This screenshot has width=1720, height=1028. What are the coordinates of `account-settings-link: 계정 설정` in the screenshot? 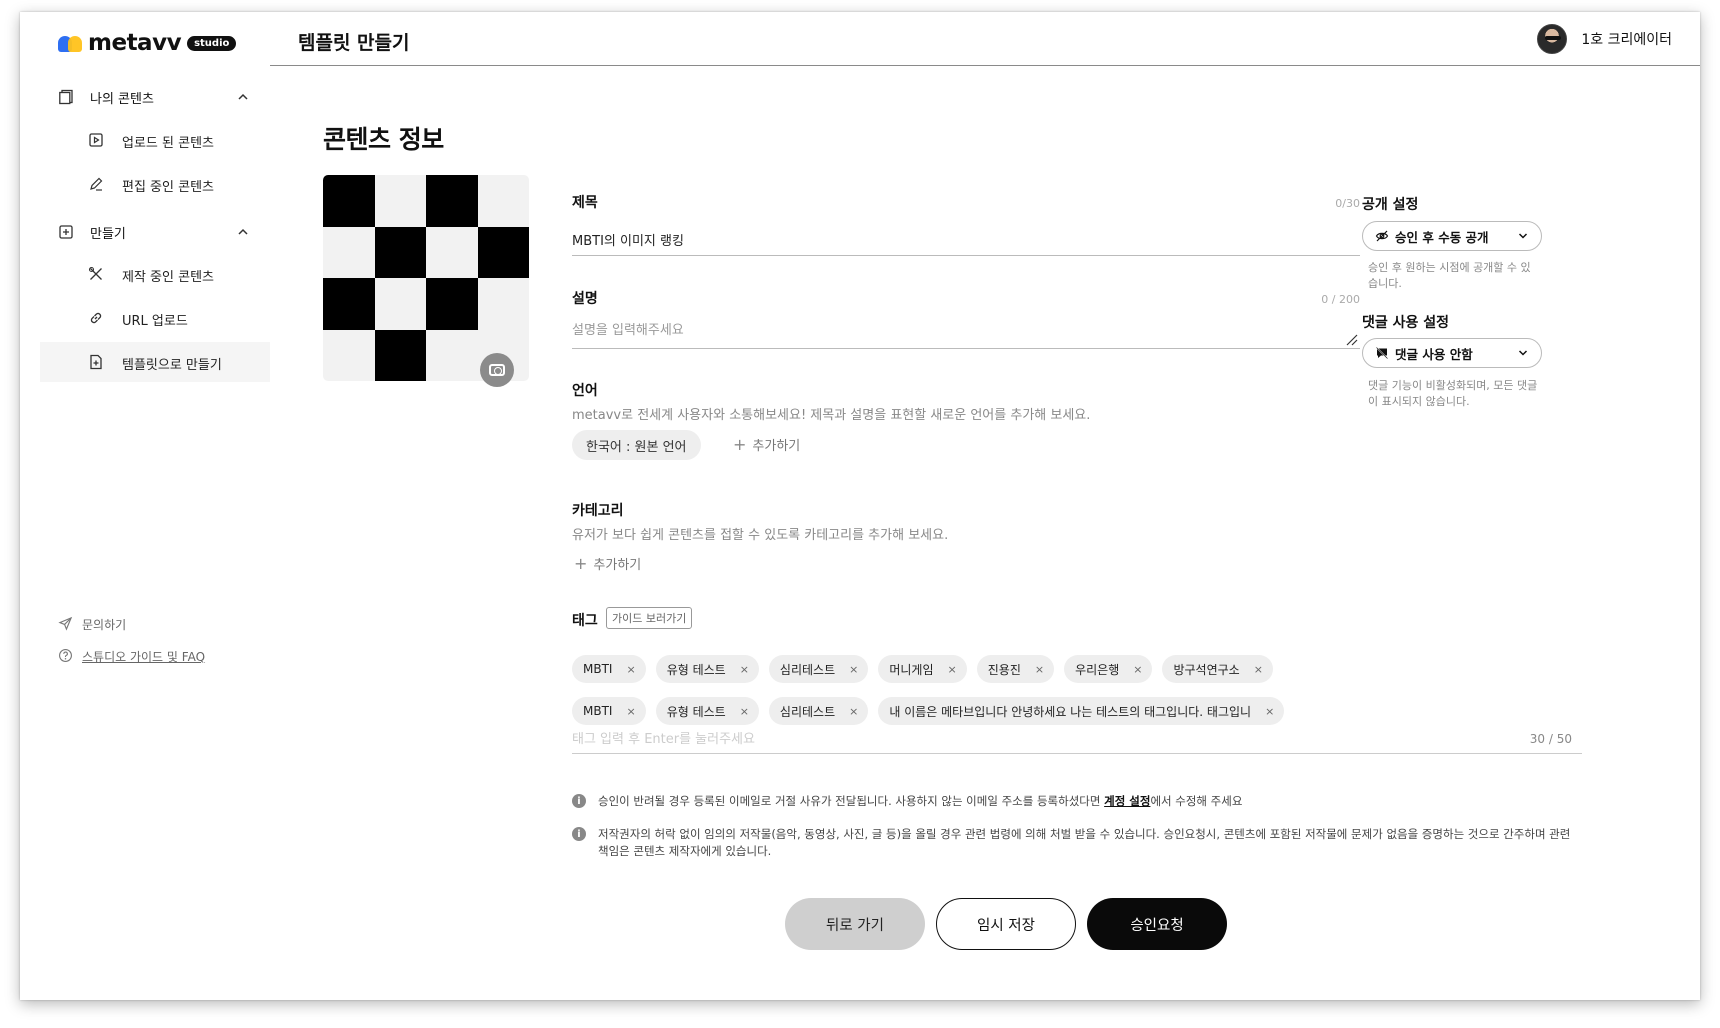 It's located at (1127, 801).